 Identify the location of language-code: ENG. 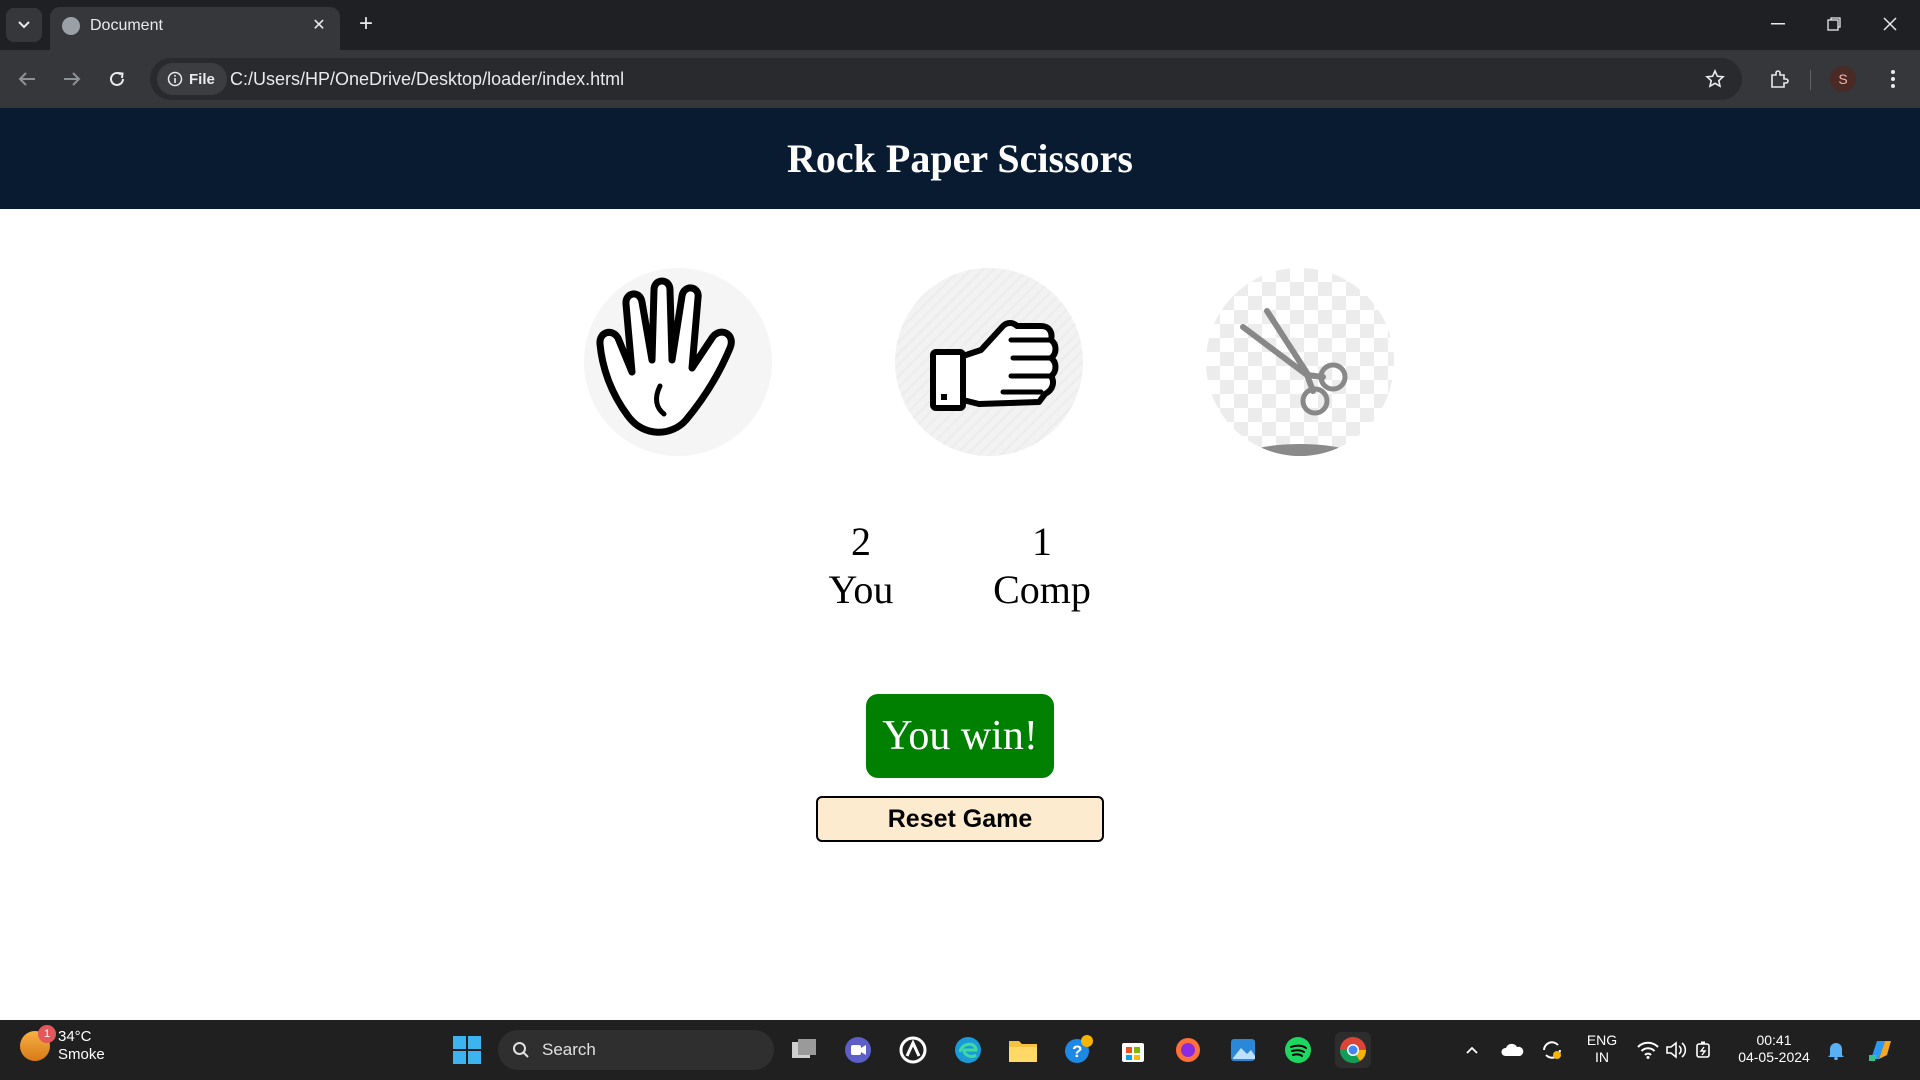
(1602, 1040).